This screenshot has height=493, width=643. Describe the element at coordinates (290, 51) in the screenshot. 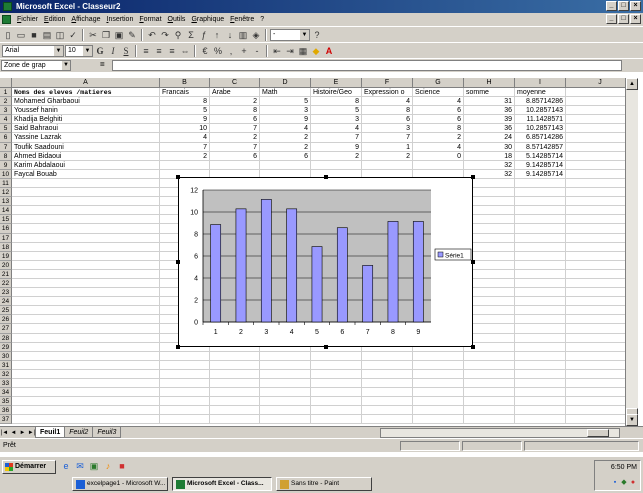

I see `increase-indent-icon: ⇥` at that location.